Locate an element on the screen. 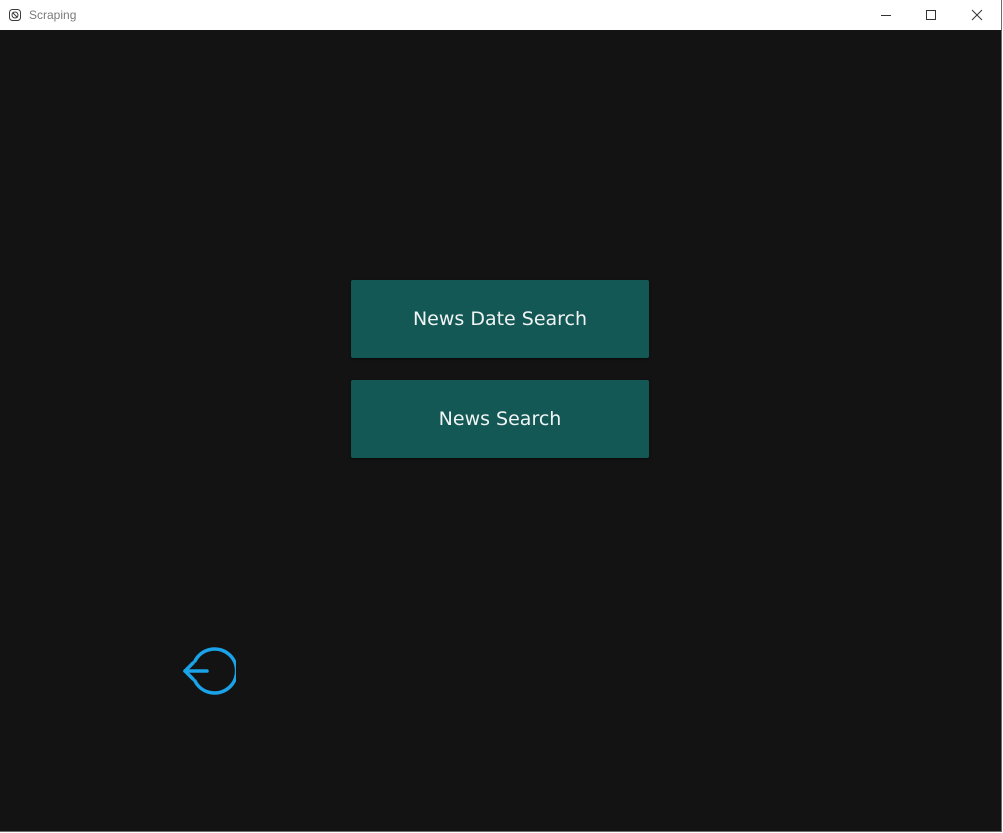 This screenshot has width=1003, height=833. close-icon is located at coordinates (977, 15).